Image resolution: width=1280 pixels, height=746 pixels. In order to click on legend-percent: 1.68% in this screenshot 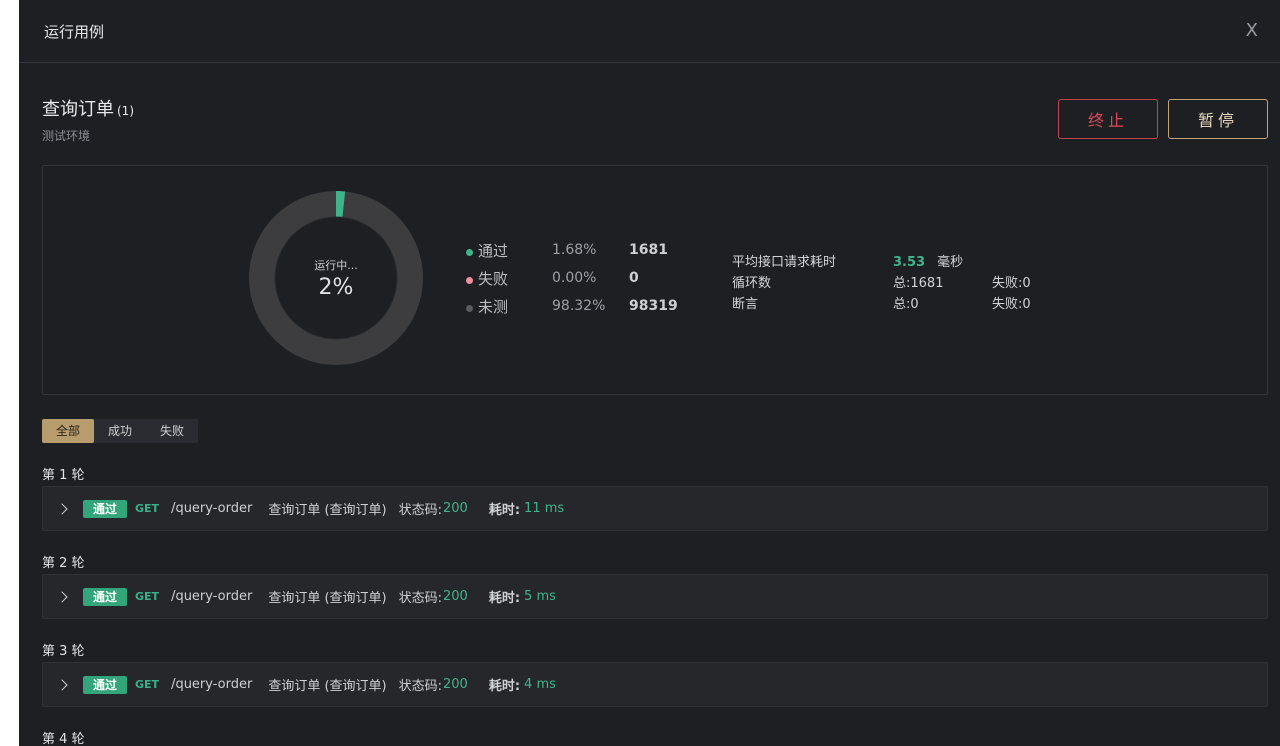, I will do `click(574, 250)`.